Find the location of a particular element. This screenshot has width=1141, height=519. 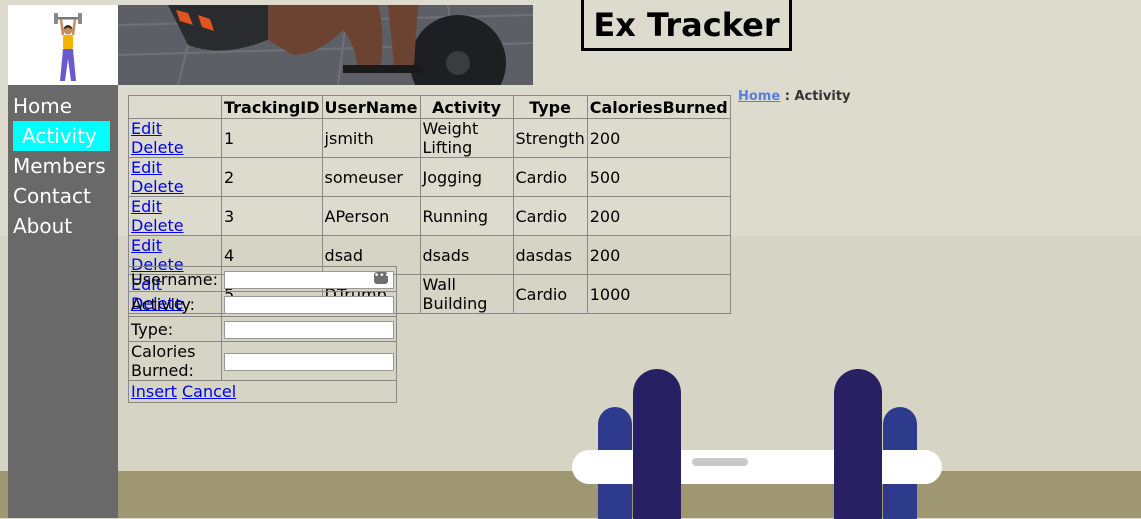

form-row-activity: Activity: is located at coordinates (262, 304).